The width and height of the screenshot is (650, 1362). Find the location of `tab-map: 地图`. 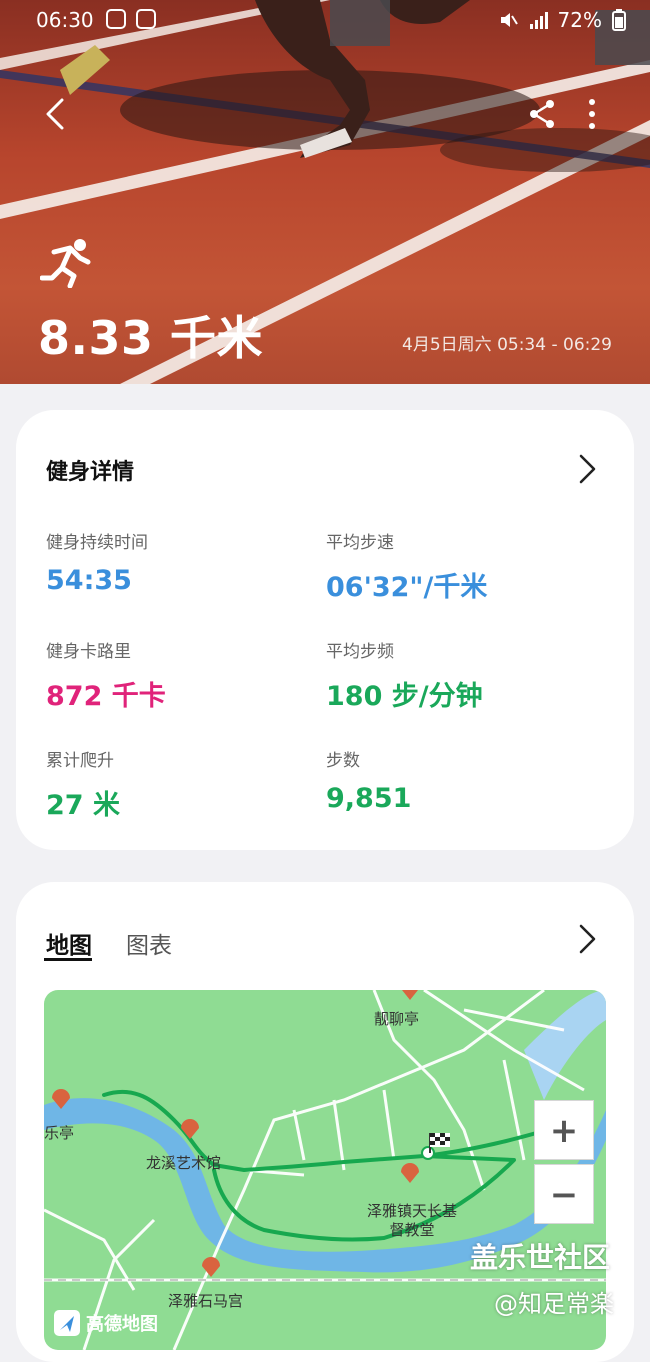

tab-map: 地图 is located at coordinates (69, 943).